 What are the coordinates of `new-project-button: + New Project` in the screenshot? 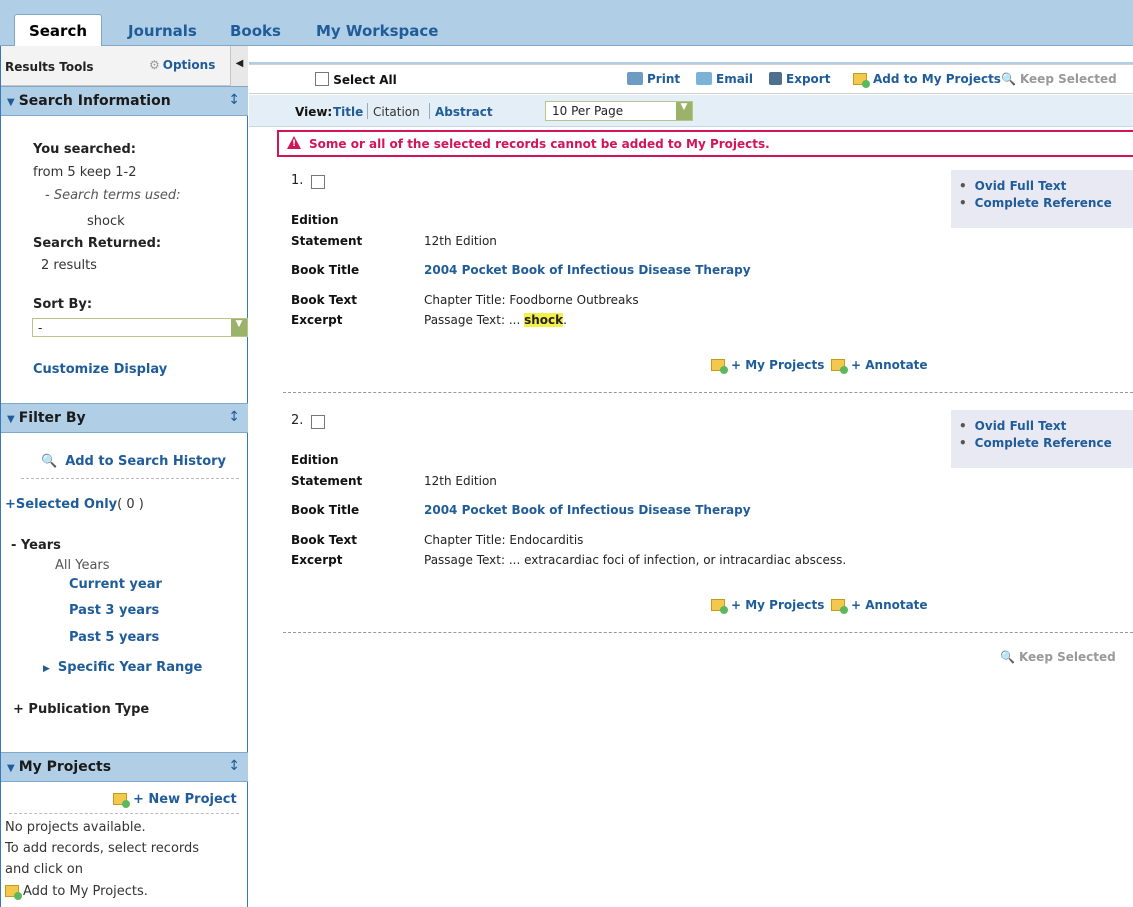 It's located at (175, 800).